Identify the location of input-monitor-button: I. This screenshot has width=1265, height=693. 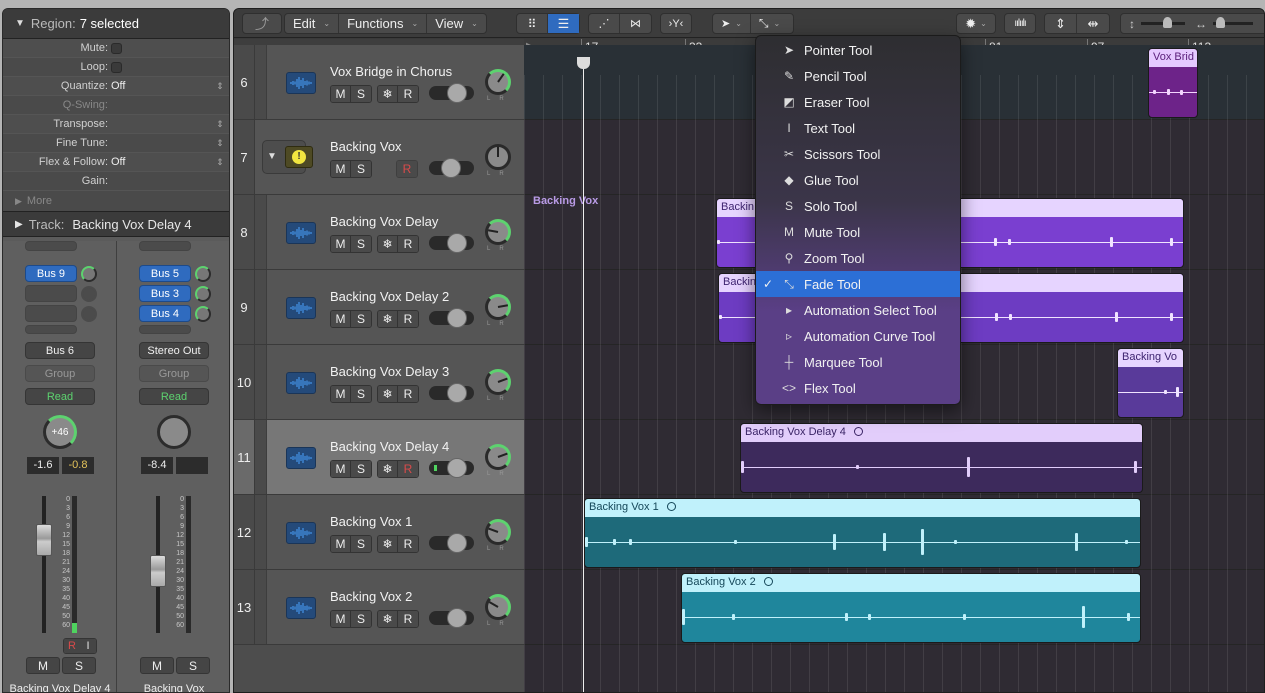
(88, 646).